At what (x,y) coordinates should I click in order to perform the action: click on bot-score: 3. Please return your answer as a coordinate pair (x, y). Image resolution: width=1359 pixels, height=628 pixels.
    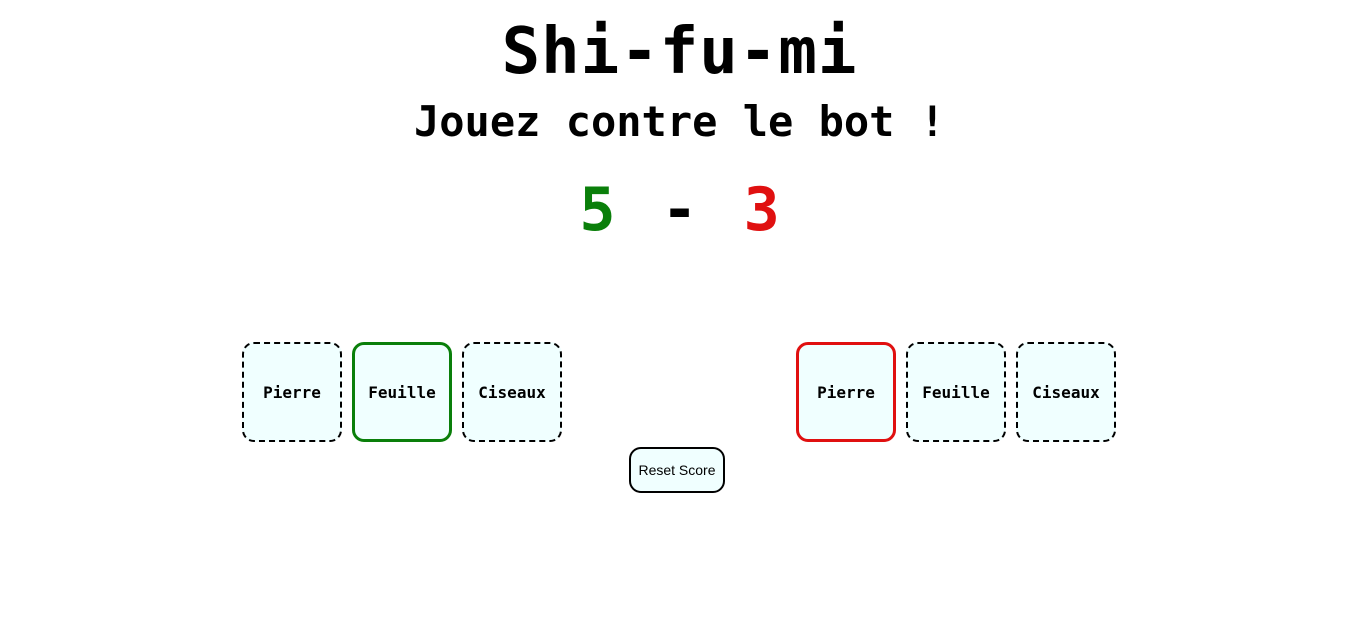
    Looking at the image, I should click on (761, 210).